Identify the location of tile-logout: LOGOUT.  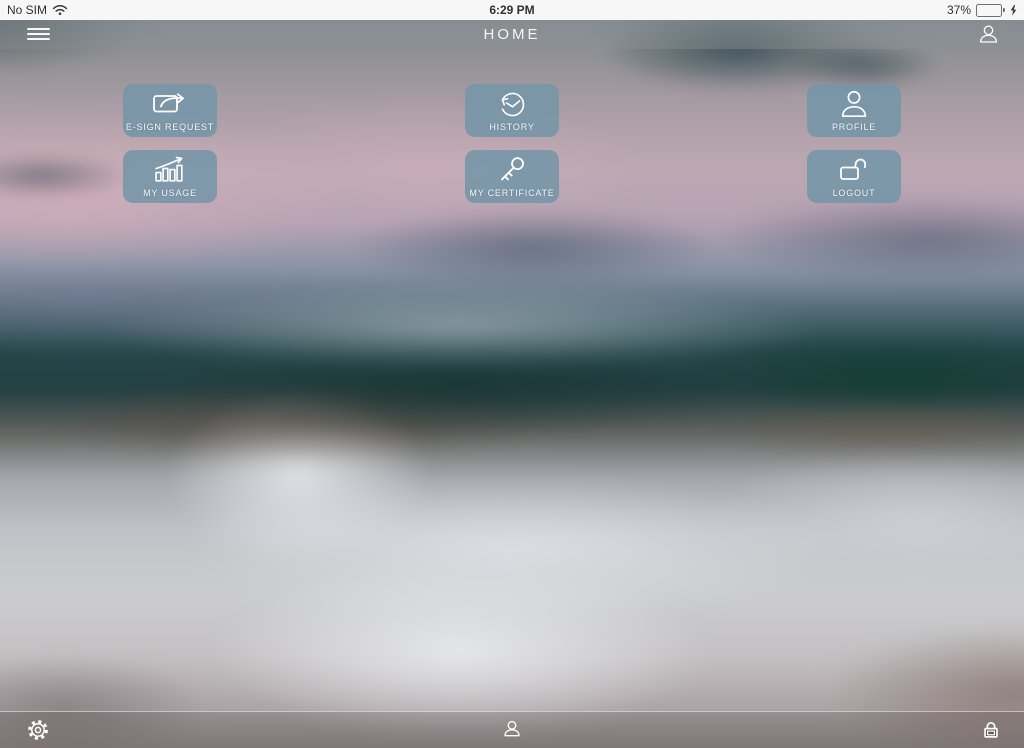
(854, 176).